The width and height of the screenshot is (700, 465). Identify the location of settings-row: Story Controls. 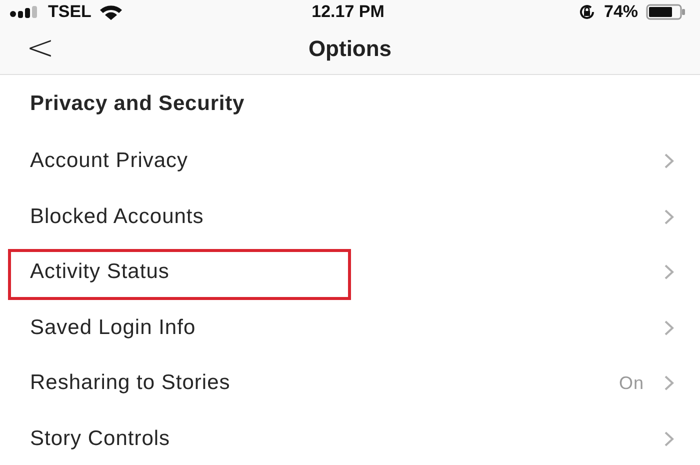
(350, 437).